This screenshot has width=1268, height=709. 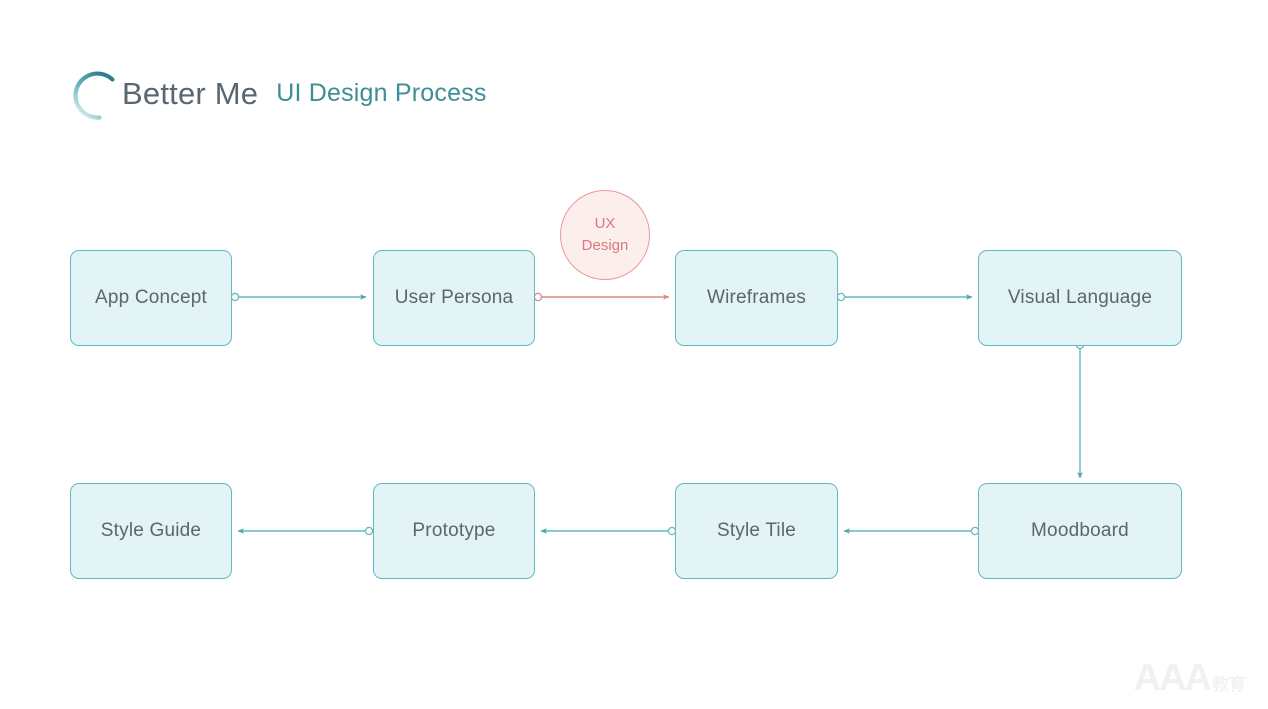 I want to click on node-label: User Persona, so click(x=454, y=297).